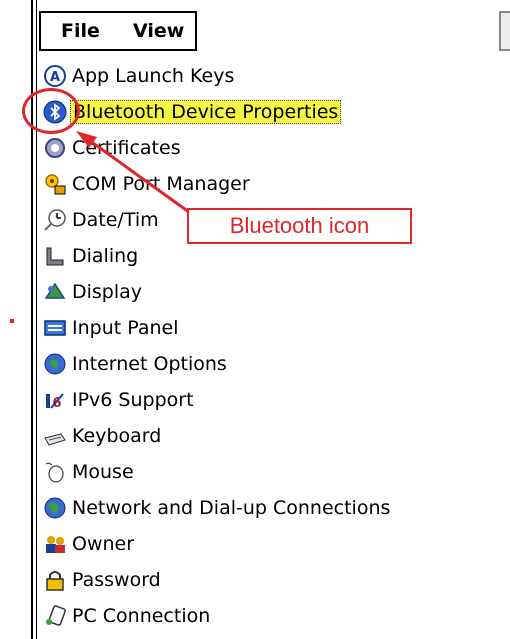  I want to click on input-panel-icon, so click(55, 328).